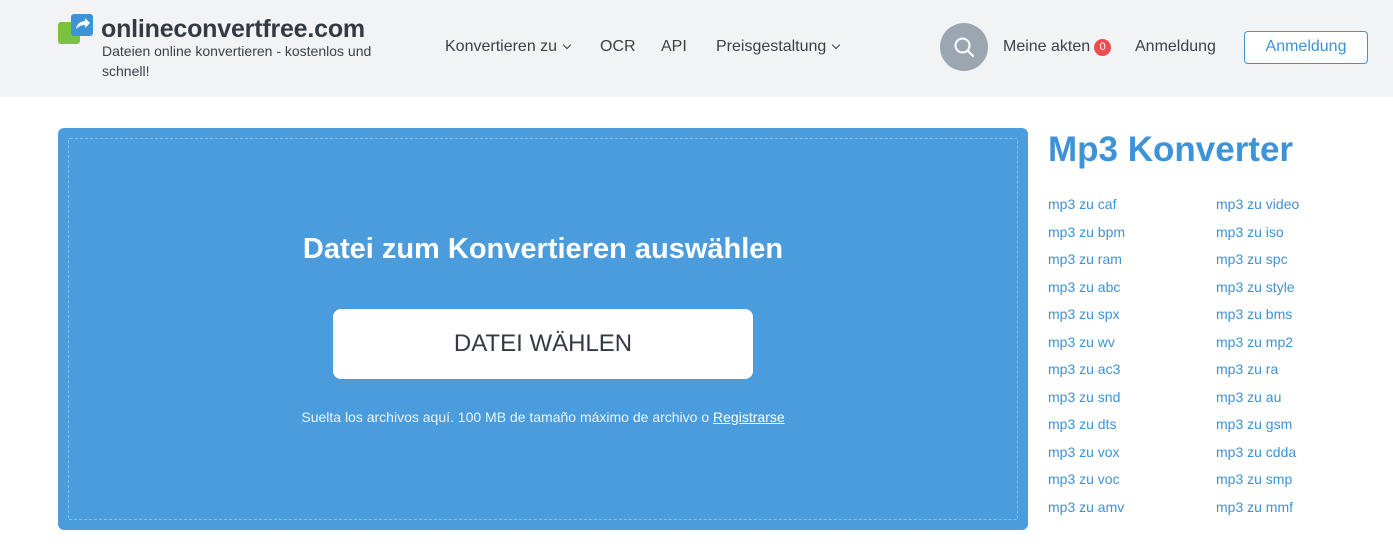  What do you see at coordinates (1128, 318) in the screenshot?
I see `converter-link: mp3 zu spx` at bounding box center [1128, 318].